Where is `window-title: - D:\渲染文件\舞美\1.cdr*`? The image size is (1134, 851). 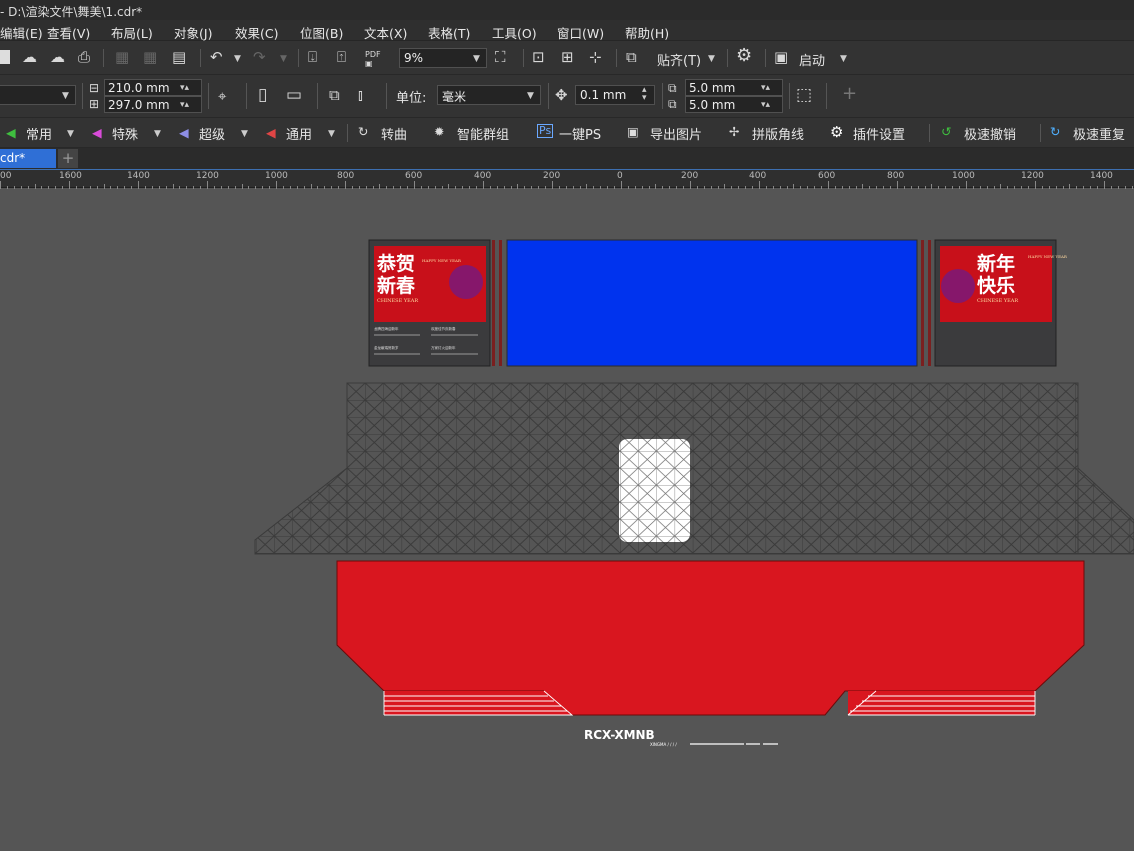 window-title: - D:\渲染文件\舞美\1.cdr* is located at coordinates (71, 12).